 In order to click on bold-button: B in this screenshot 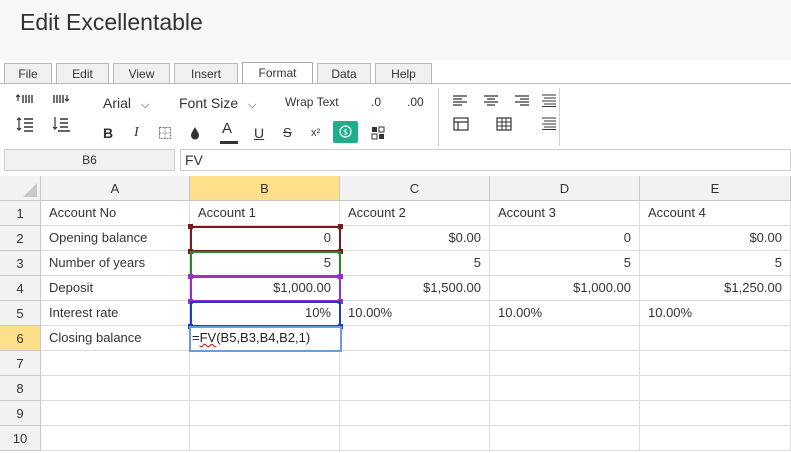, I will do `click(108, 133)`.